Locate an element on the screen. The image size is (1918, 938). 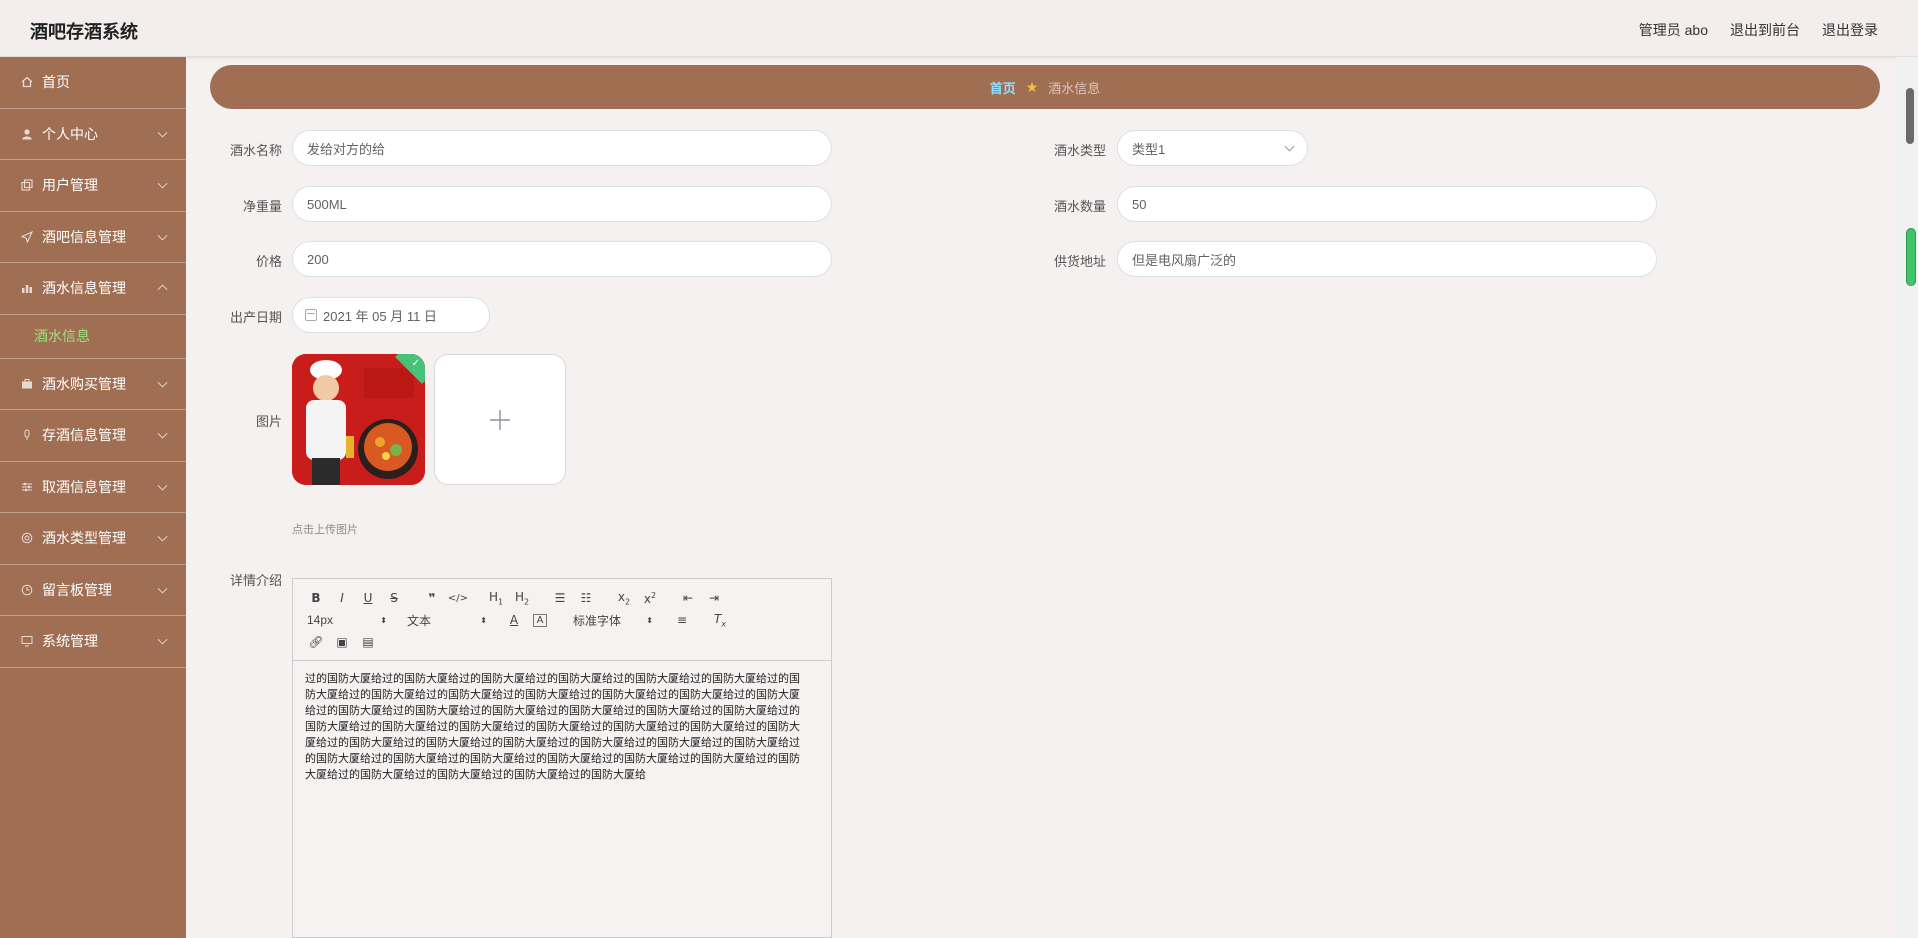
production-date-label: 出产日期 is located at coordinates (255, 317).